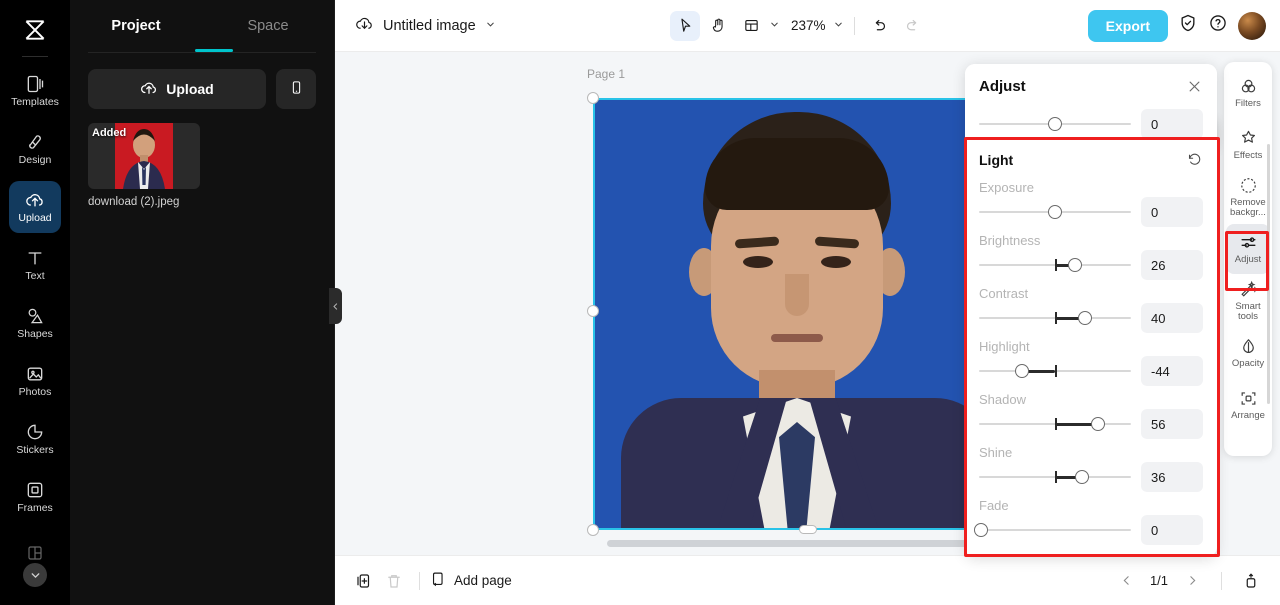 The width and height of the screenshot is (1280, 605). I want to click on sidebar-item-label: Templates, so click(35, 102).